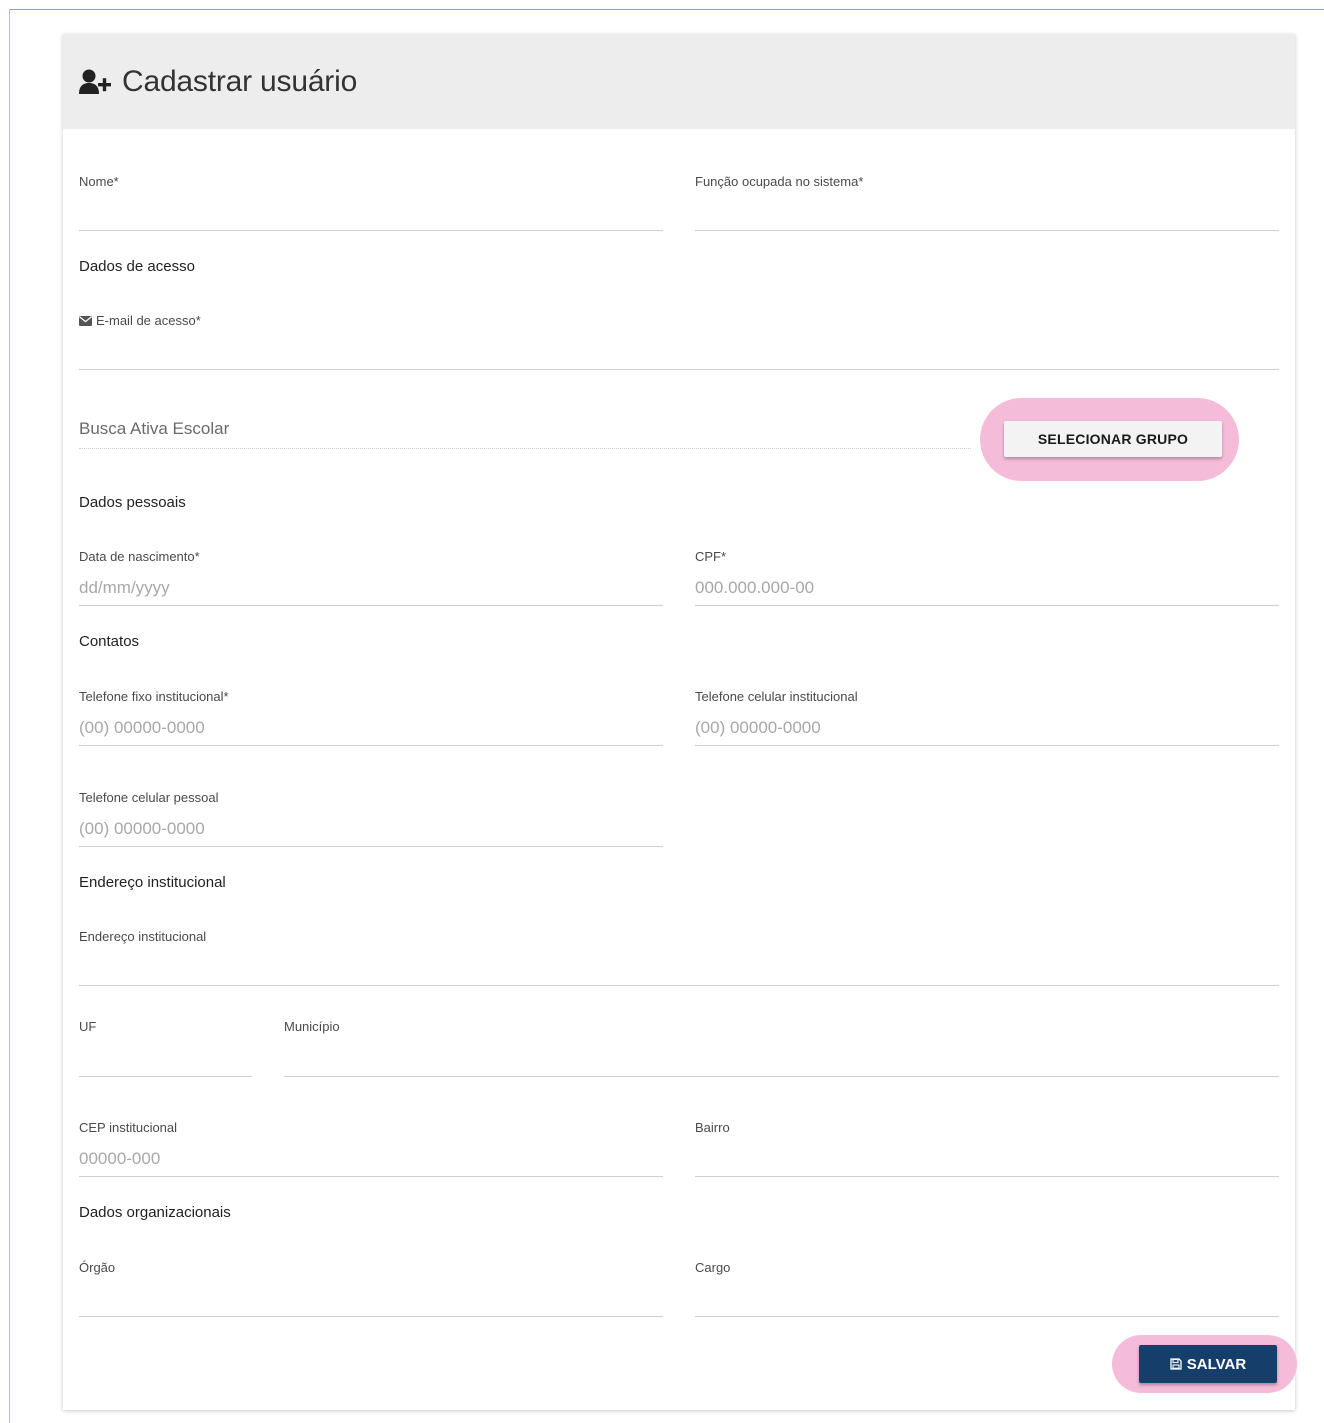  Describe the element at coordinates (679, 369) in the screenshot. I see `email-input` at that location.